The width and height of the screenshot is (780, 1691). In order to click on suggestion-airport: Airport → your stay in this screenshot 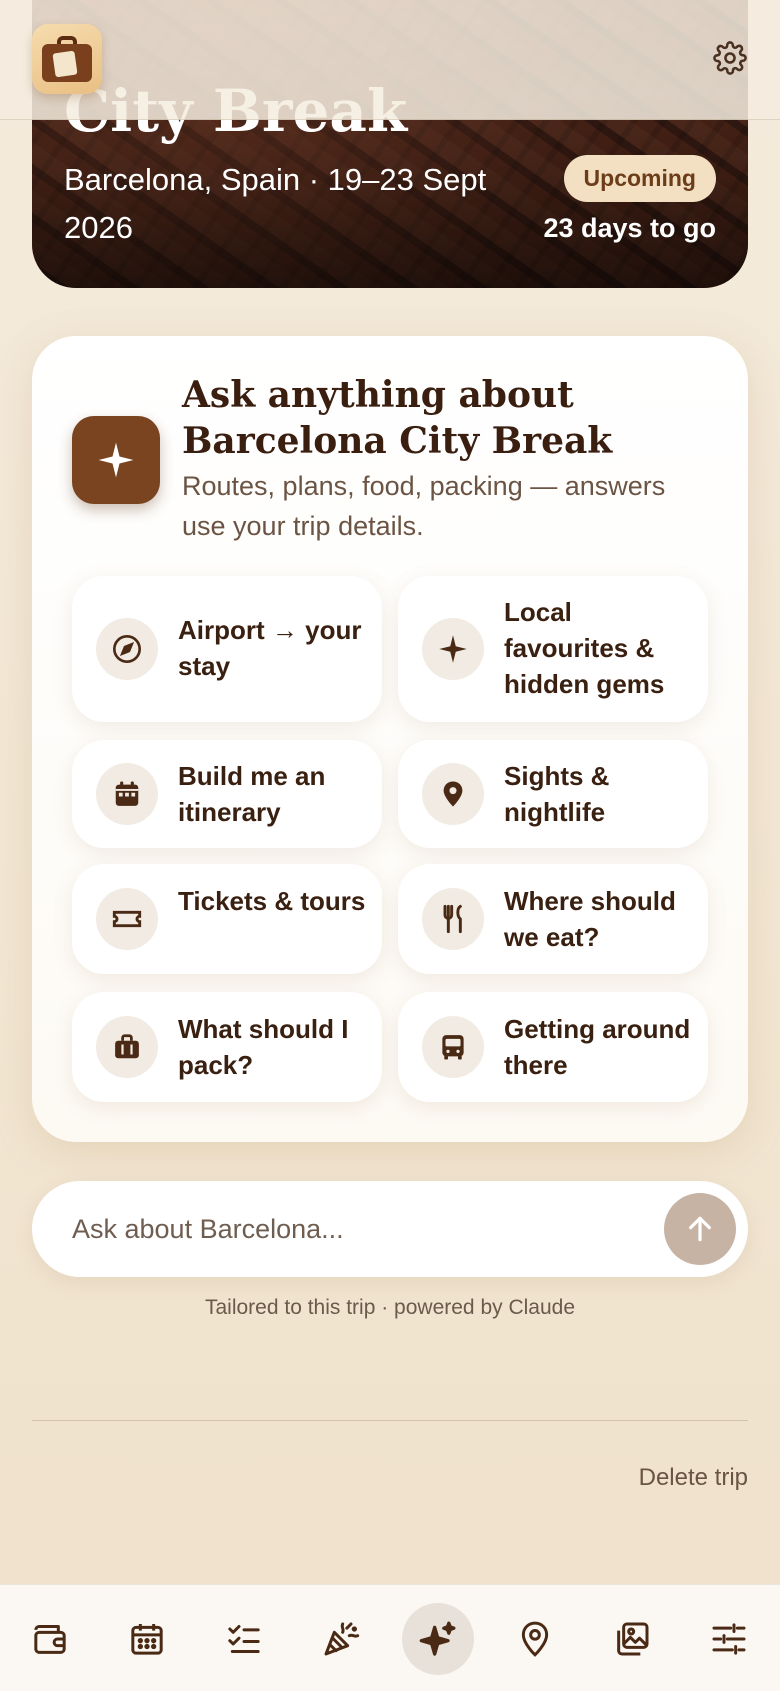, I will do `click(227, 649)`.